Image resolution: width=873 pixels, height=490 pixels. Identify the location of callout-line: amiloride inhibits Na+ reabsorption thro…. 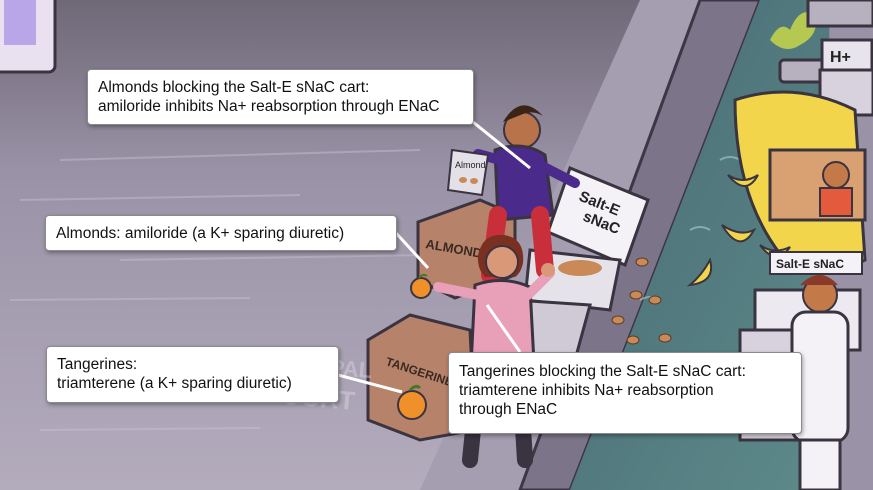
(269, 106).